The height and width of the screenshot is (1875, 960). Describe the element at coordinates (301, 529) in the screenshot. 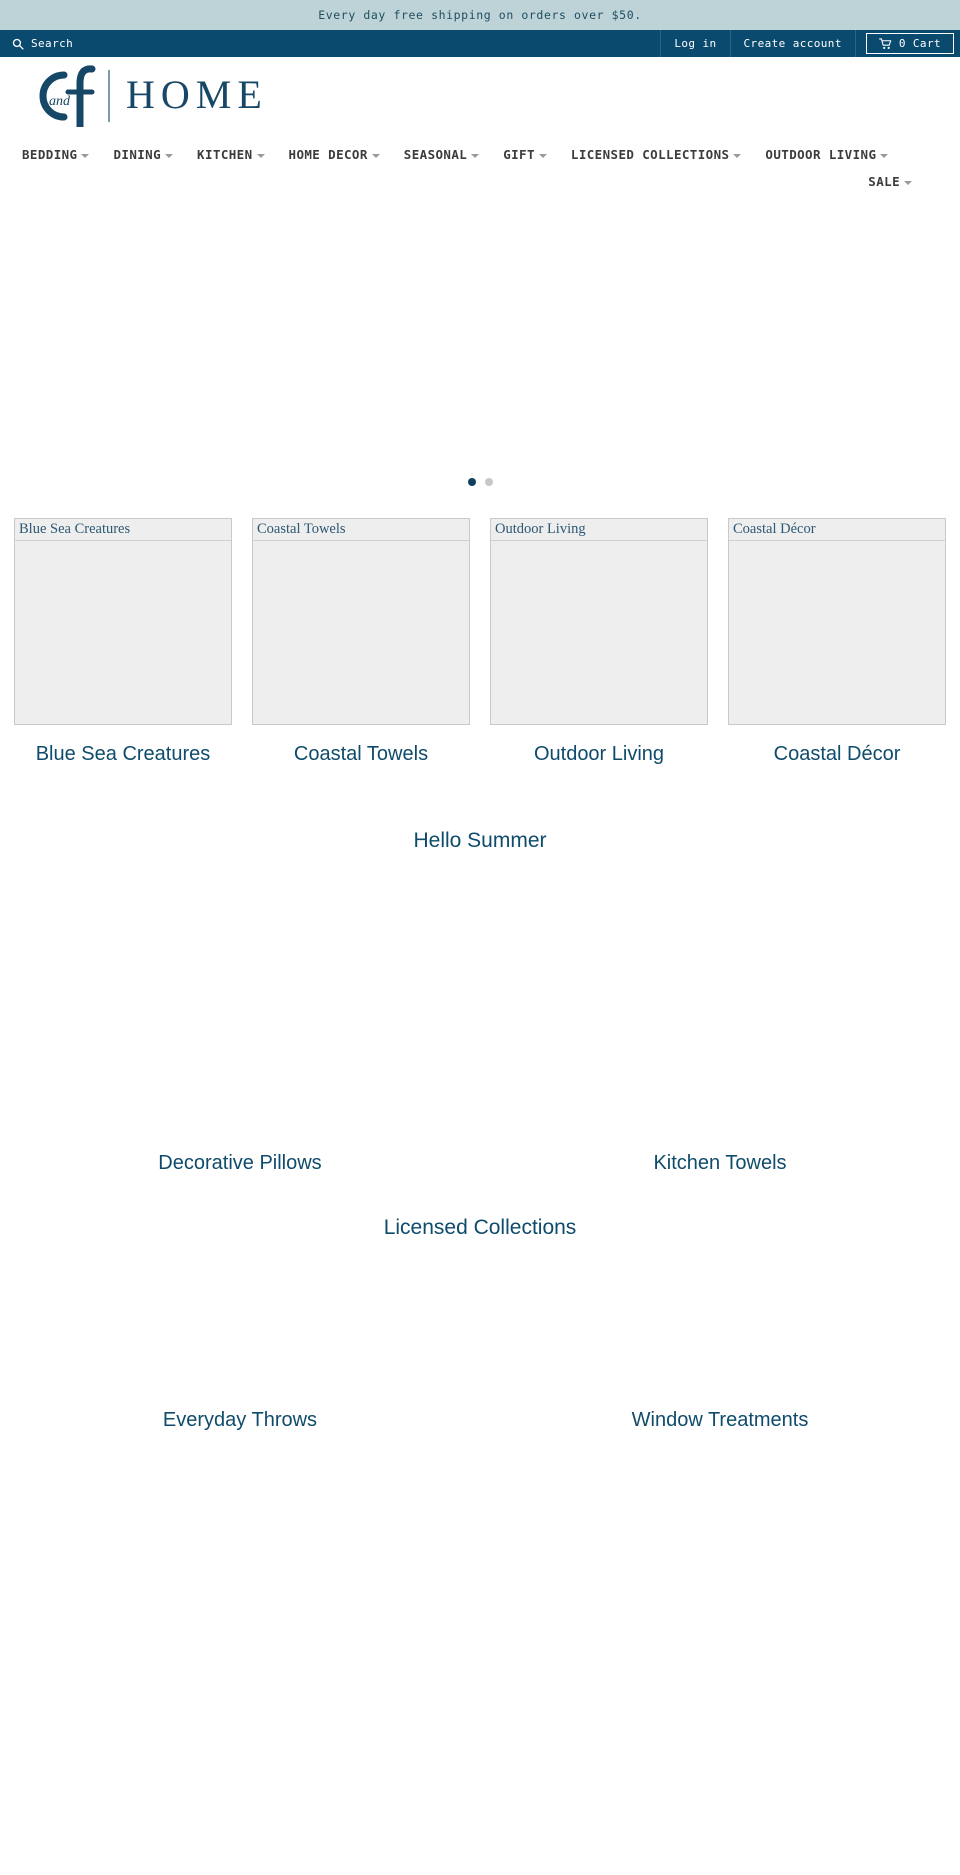

I see `collection-image-alt: Coastal Towels` at that location.